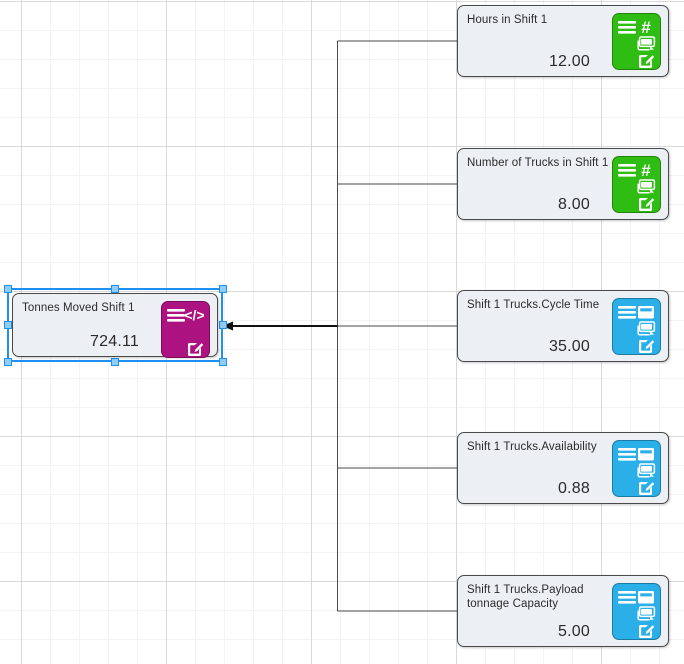 The height and width of the screenshot is (664, 684). What do you see at coordinates (280, 326) in the screenshot?
I see `link-to-selected-node` at bounding box center [280, 326].